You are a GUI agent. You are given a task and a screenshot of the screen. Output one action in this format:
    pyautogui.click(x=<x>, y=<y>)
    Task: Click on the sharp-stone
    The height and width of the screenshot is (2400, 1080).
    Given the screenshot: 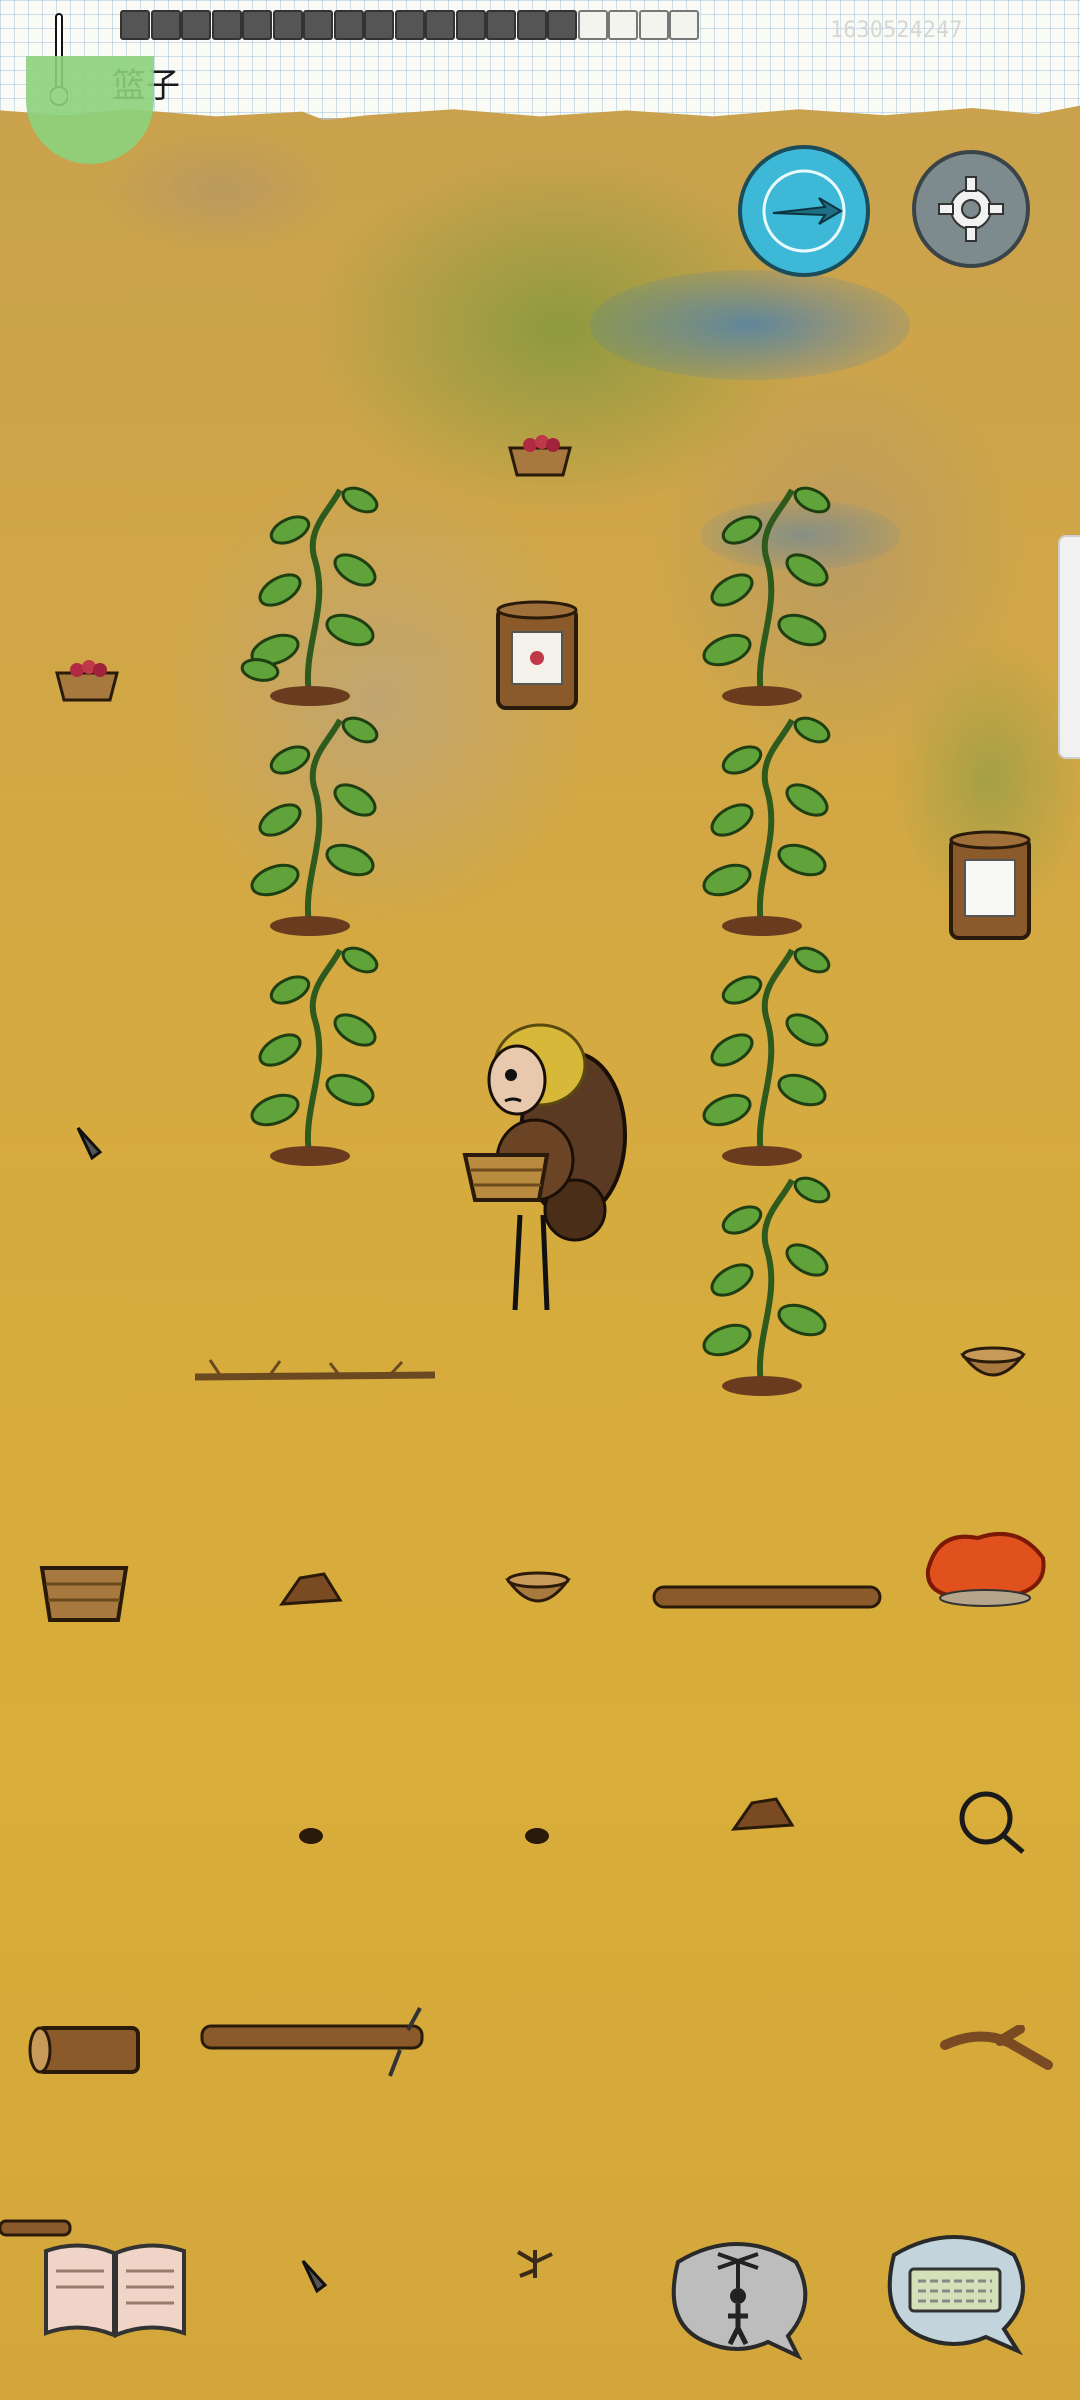 What is the action you would take?
    pyautogui.click(x=311, y=1590)
    